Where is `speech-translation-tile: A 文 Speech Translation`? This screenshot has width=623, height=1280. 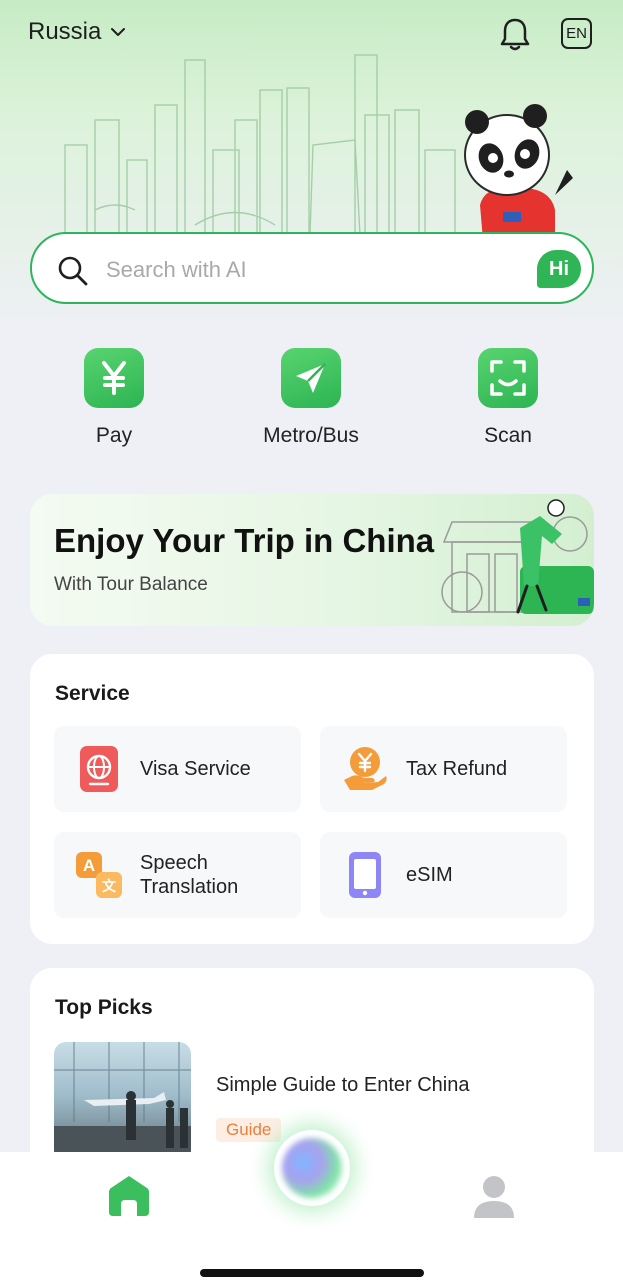 speech-translation-tile: A 文 Speech Translation is located at coordinates (177, 875).